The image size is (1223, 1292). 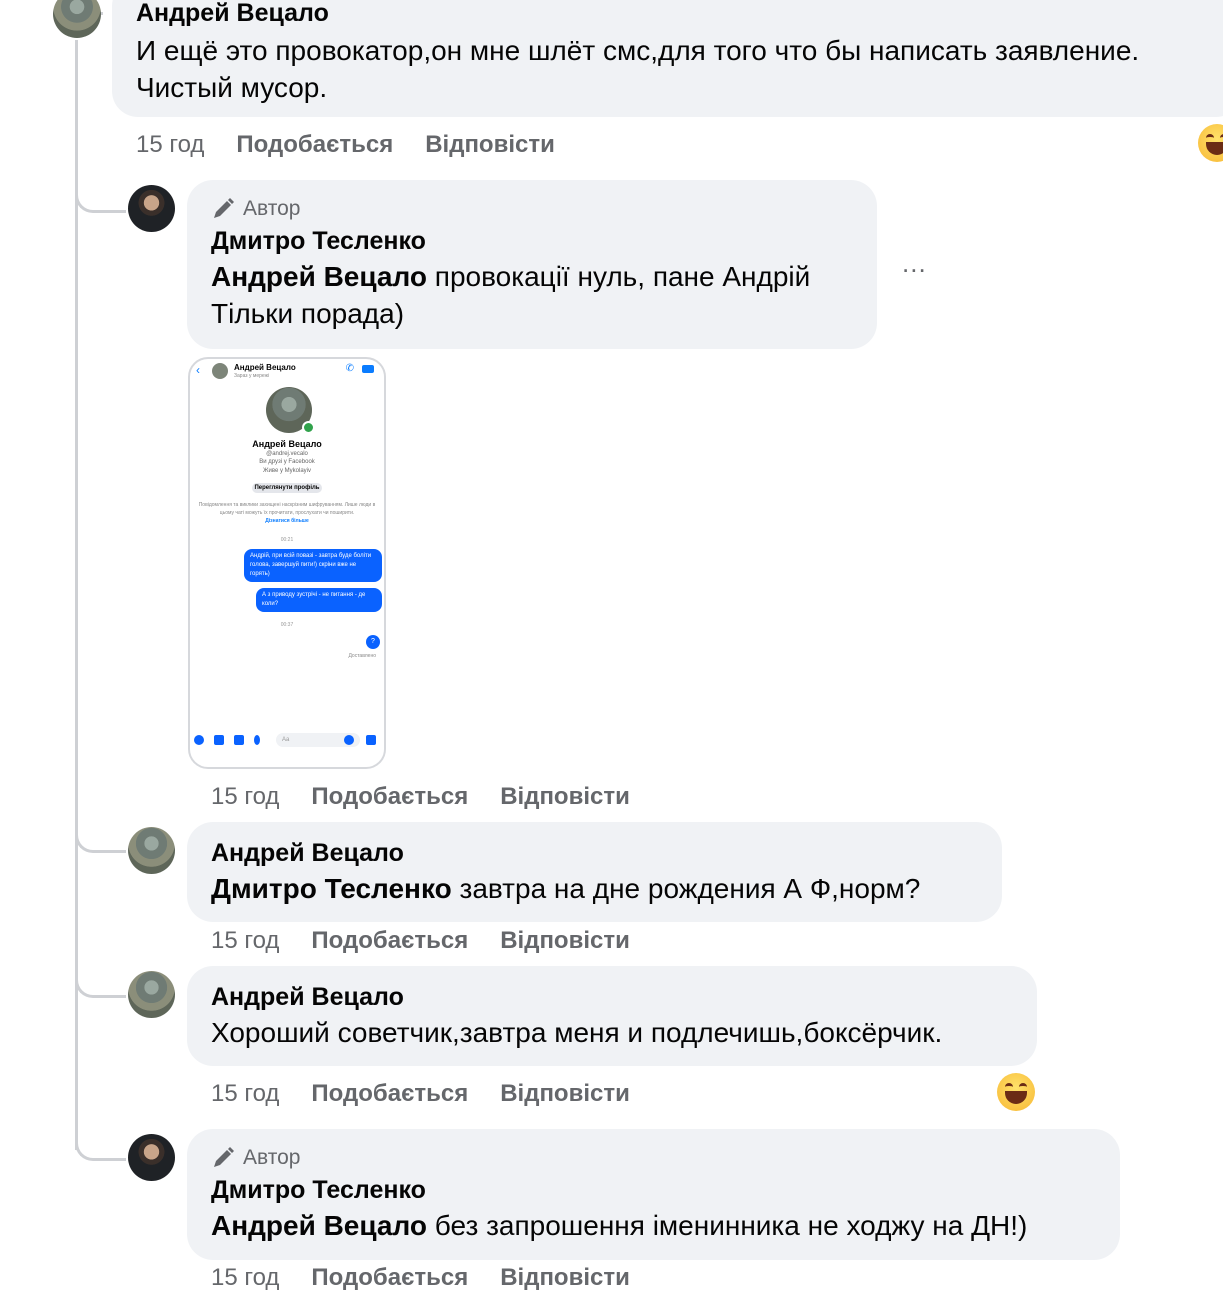 What do you see at coordinates (368, 369) in the screenshot?
I see `video-icon` at bounding box center [368, 369].